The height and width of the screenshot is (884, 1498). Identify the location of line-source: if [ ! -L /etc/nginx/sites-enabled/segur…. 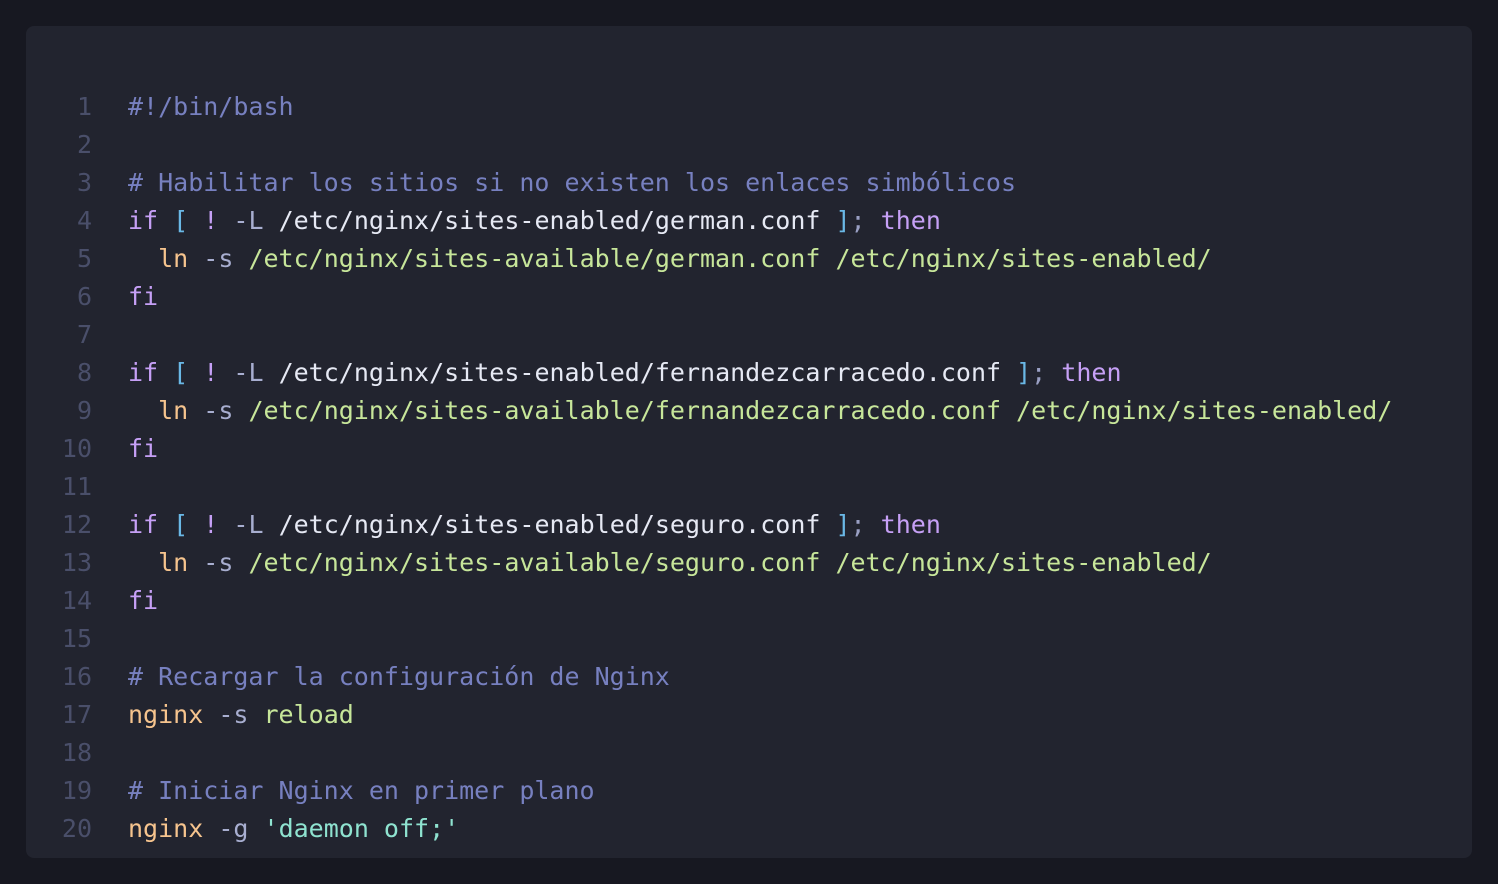
(534, 525).